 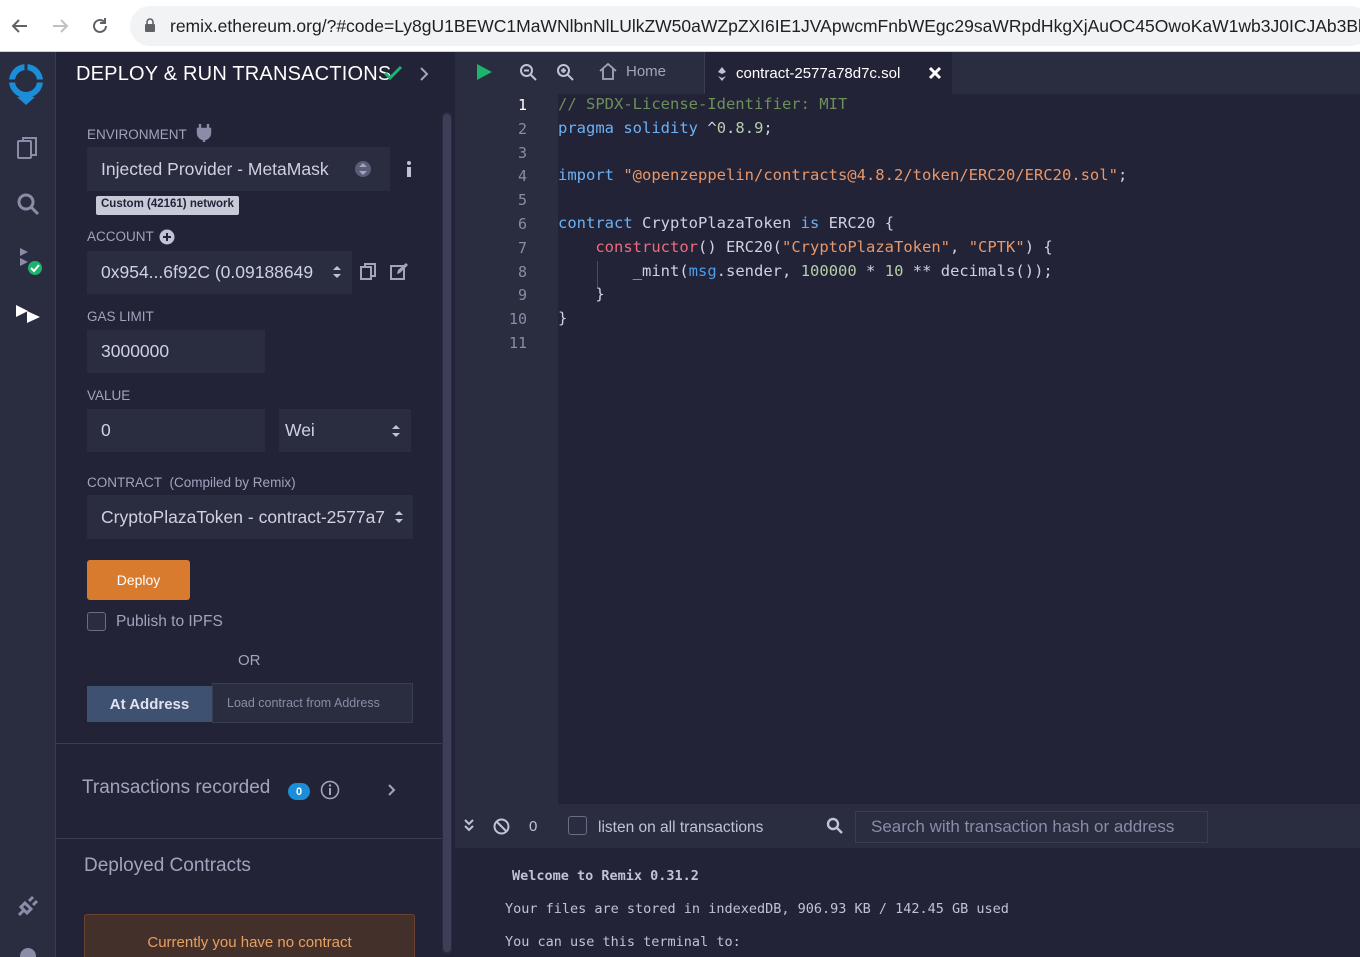 I want to click on home-icon, so click(x=608, y=71).